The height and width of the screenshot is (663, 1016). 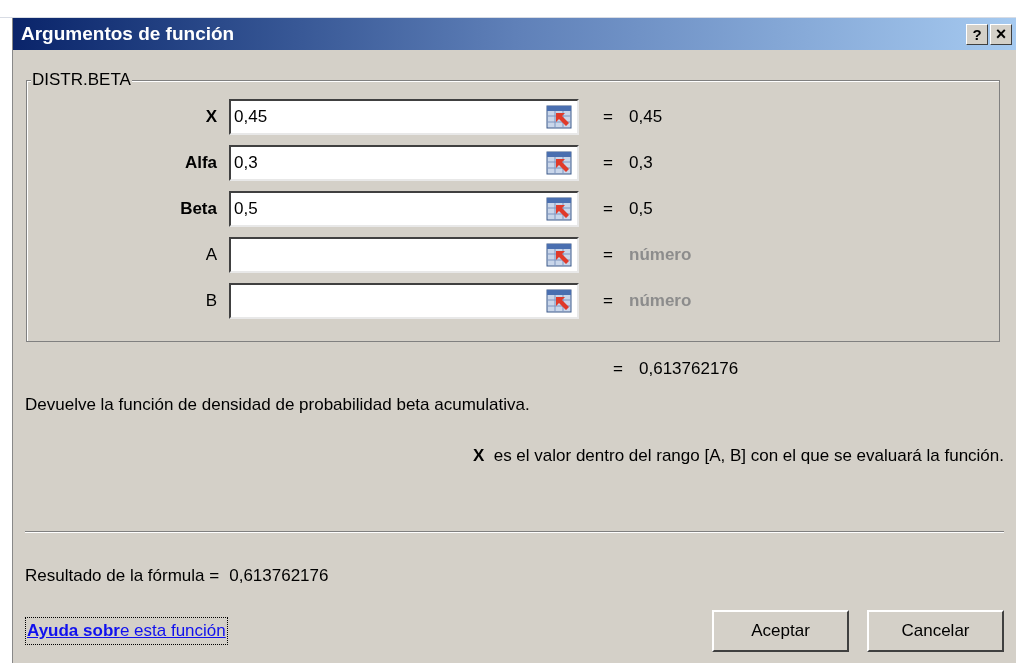 I want to click on argument-label: Beta, so click(x=198, y=209).